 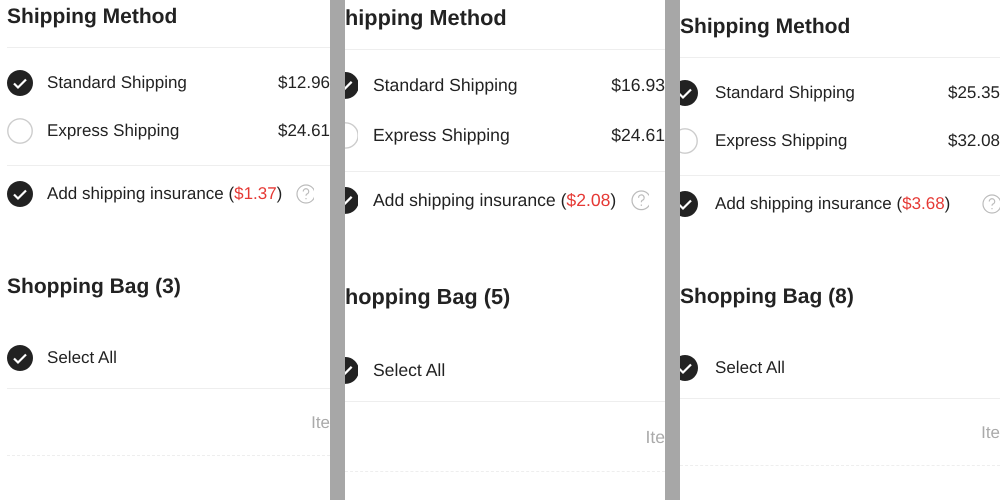 What do you see at coordinates (767, 297) in the screenshot?
I see `section-heading: Shopping Bag (8)` at bounding box center [767, 297].